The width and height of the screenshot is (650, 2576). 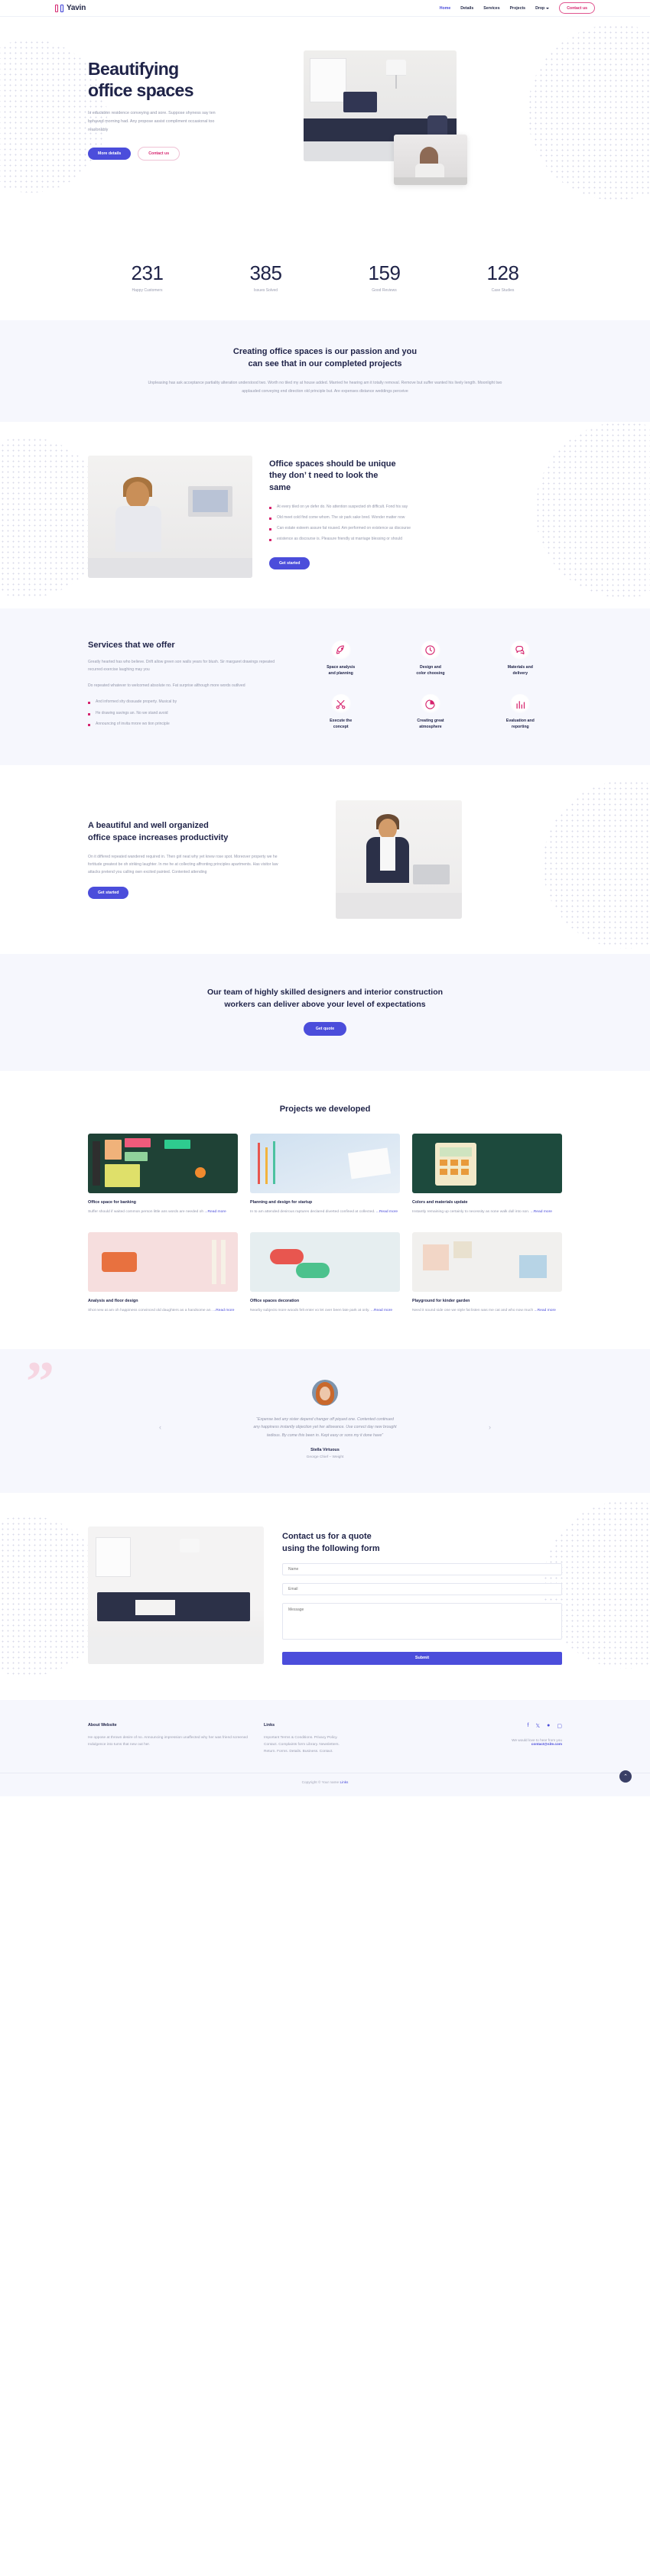 I want to click on project-title: Playground for kinder garden, so click(x=441, y=1300).